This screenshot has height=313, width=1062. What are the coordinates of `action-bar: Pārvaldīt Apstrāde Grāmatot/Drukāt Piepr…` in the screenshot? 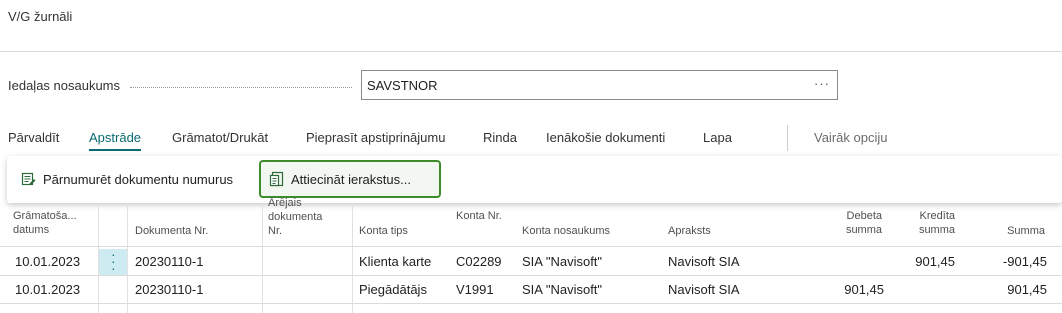 It's located at (531, 139).